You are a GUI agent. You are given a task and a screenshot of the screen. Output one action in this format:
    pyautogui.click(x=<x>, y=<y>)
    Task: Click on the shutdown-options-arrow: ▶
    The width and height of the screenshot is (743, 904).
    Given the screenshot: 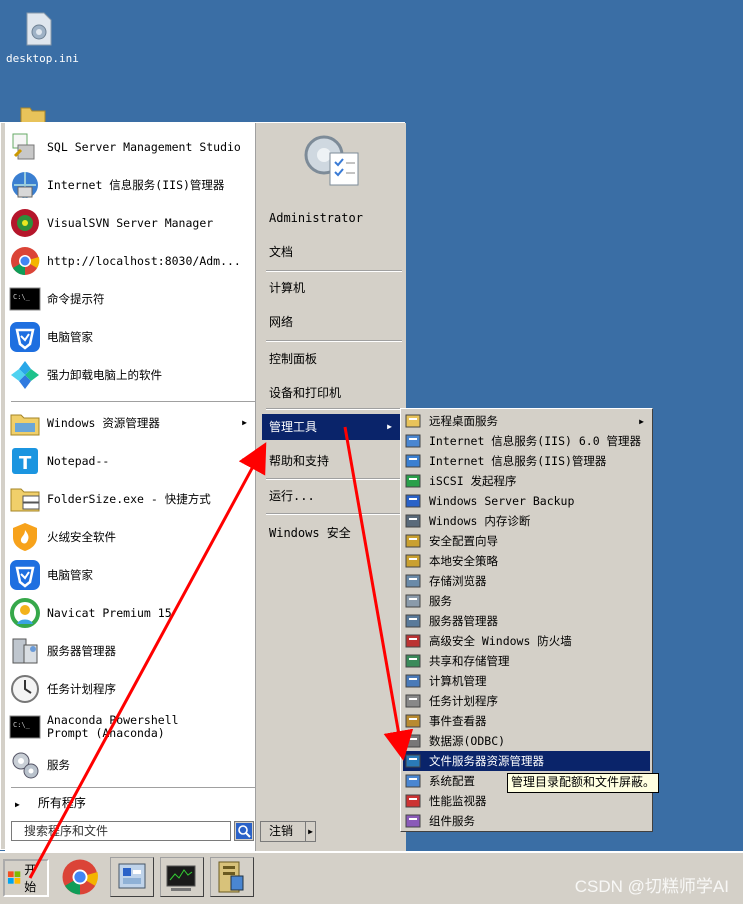 What is the action you would take?
    pyautogui.click(x=309, y=831)
    